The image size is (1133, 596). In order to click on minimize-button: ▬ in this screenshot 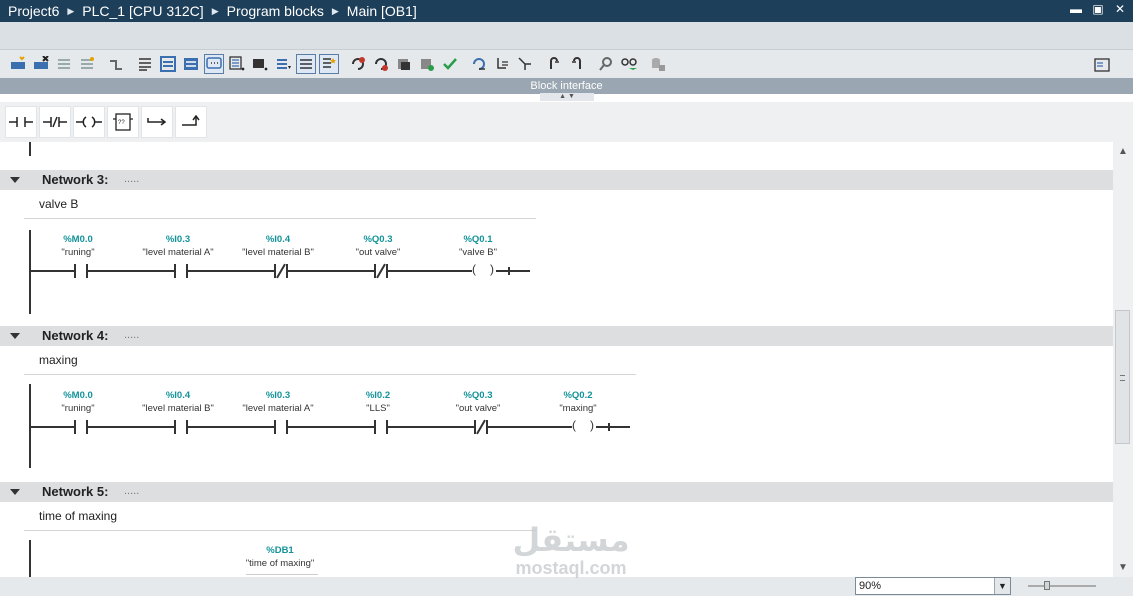, I will do `click(1076, 9)`.